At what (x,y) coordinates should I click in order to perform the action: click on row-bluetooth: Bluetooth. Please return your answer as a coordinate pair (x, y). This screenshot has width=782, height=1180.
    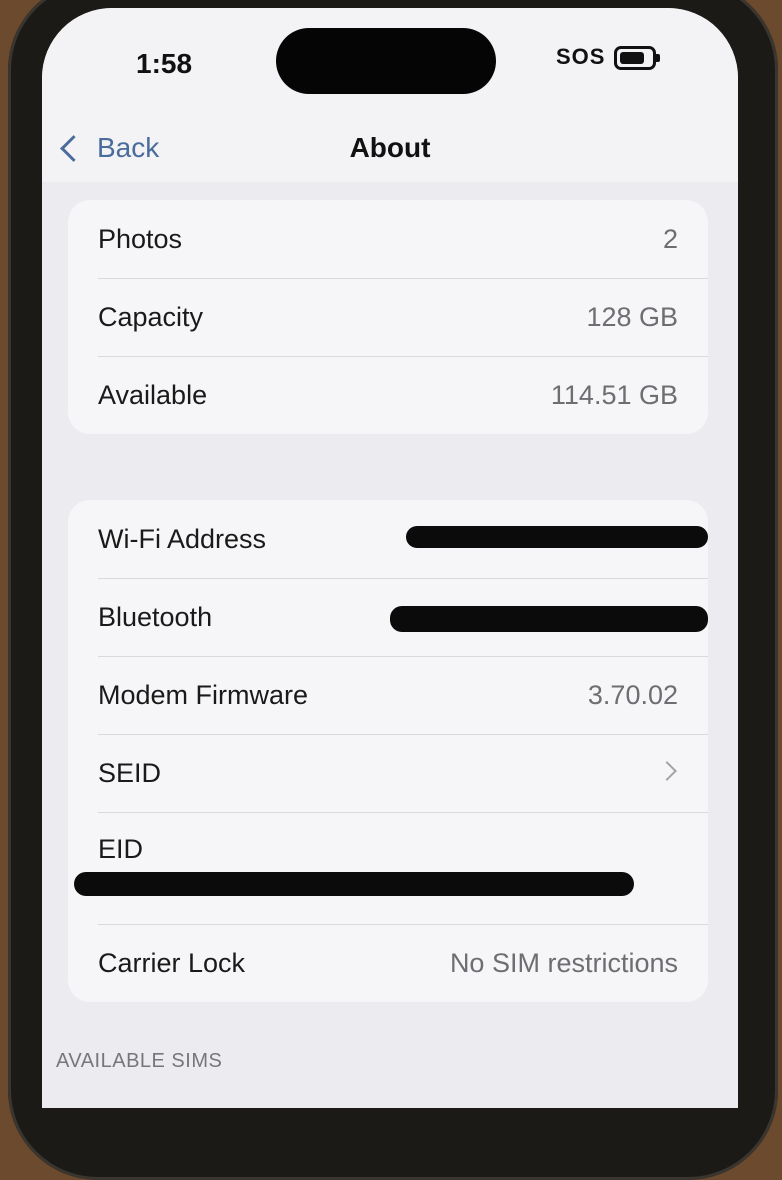
    Looking at the image, I should click on (388, 617).